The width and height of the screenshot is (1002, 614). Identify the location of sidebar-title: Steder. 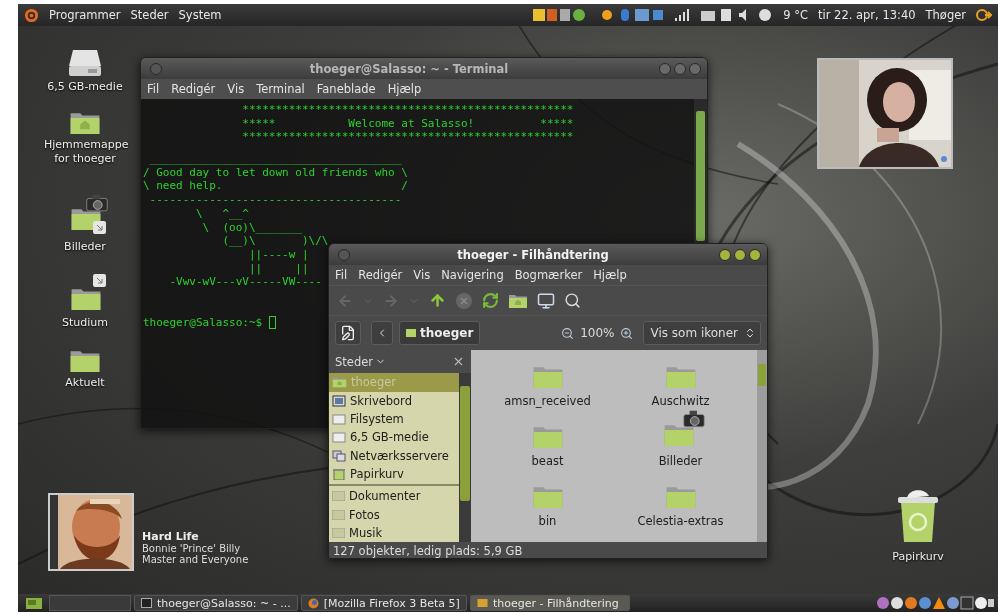
(354, 361).